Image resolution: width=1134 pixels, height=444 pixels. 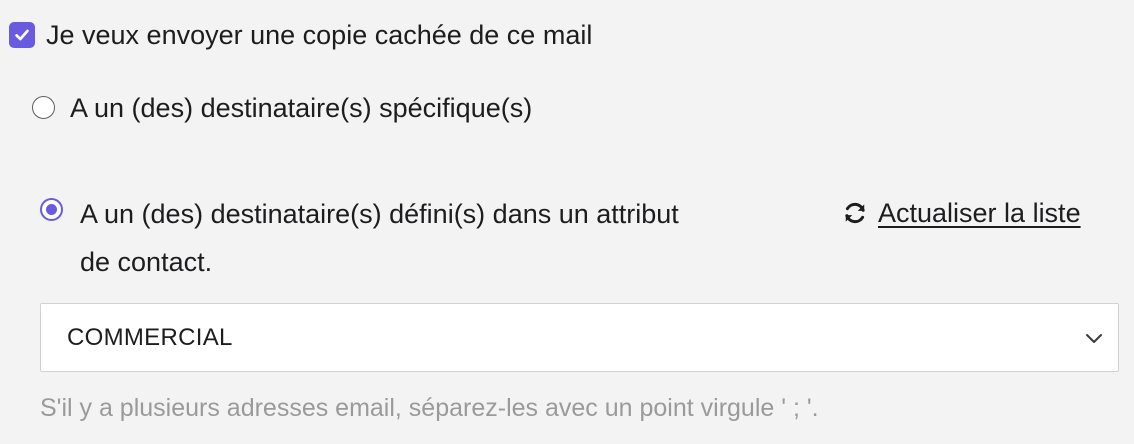 I want to click on checkmark-icon, so click(x=22, y=35).